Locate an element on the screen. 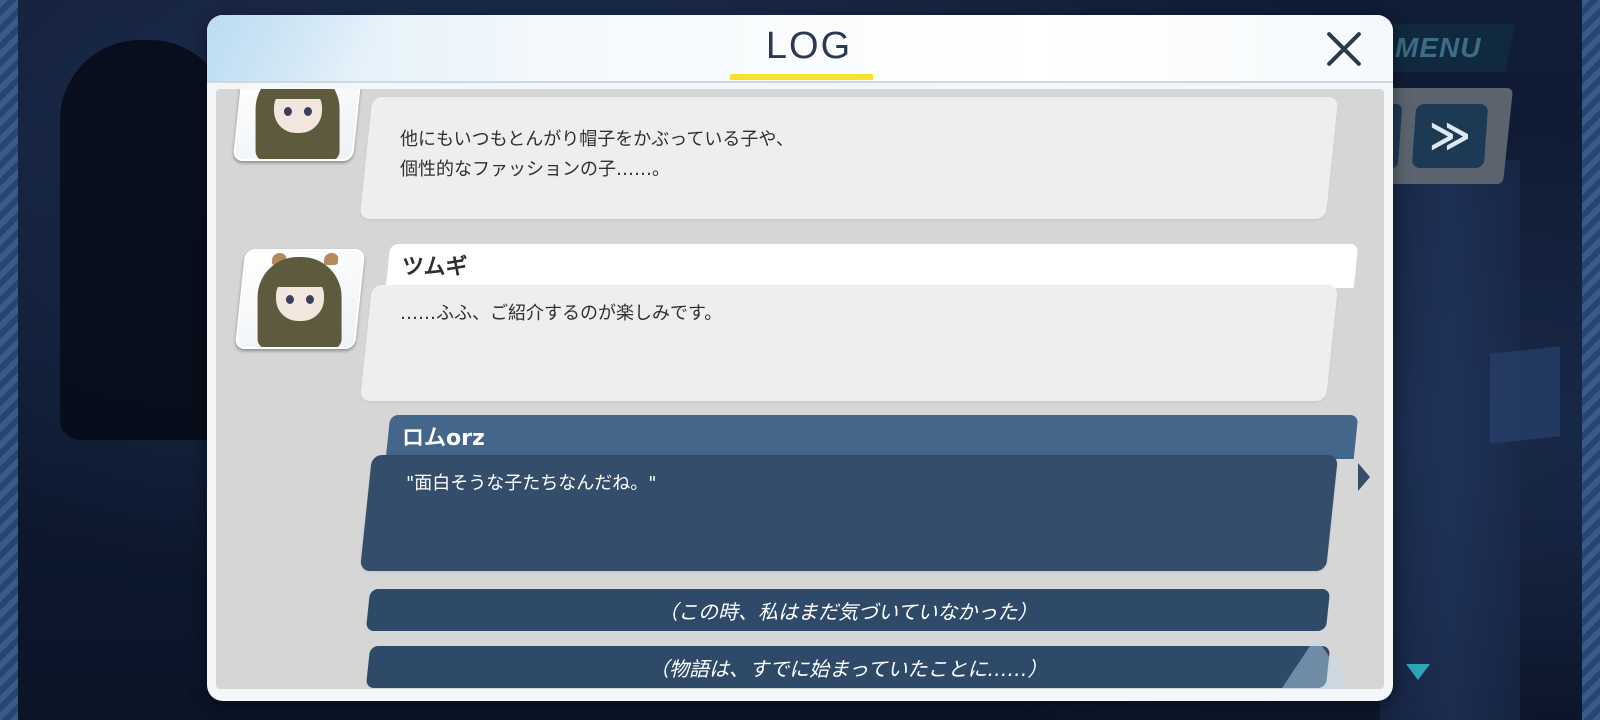 This screenshot has width=1600, height=720. narration-bar: （物語は、すでに始まっていたことに……） is located at coordinates (848, 667).